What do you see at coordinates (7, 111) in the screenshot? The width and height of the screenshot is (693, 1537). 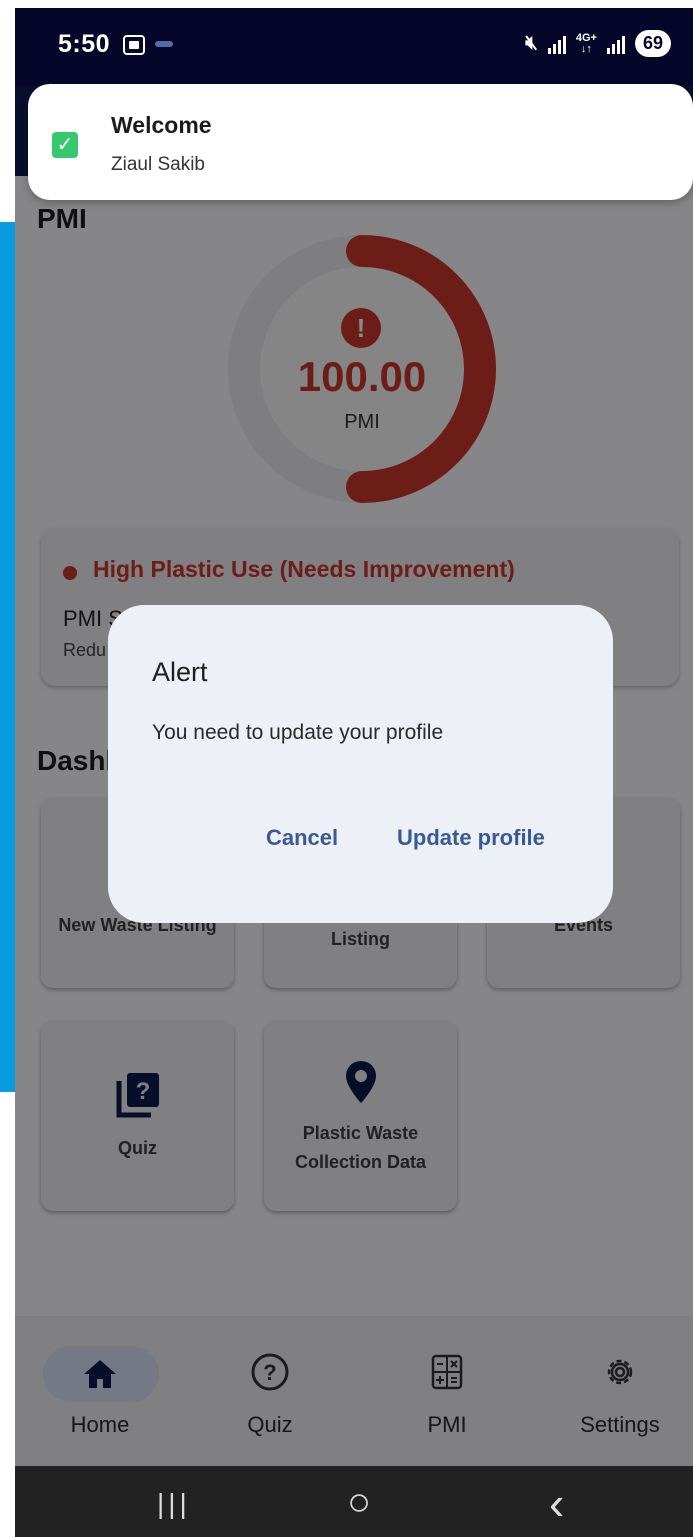 I see `left-margin` at bounding box center [7, 111].